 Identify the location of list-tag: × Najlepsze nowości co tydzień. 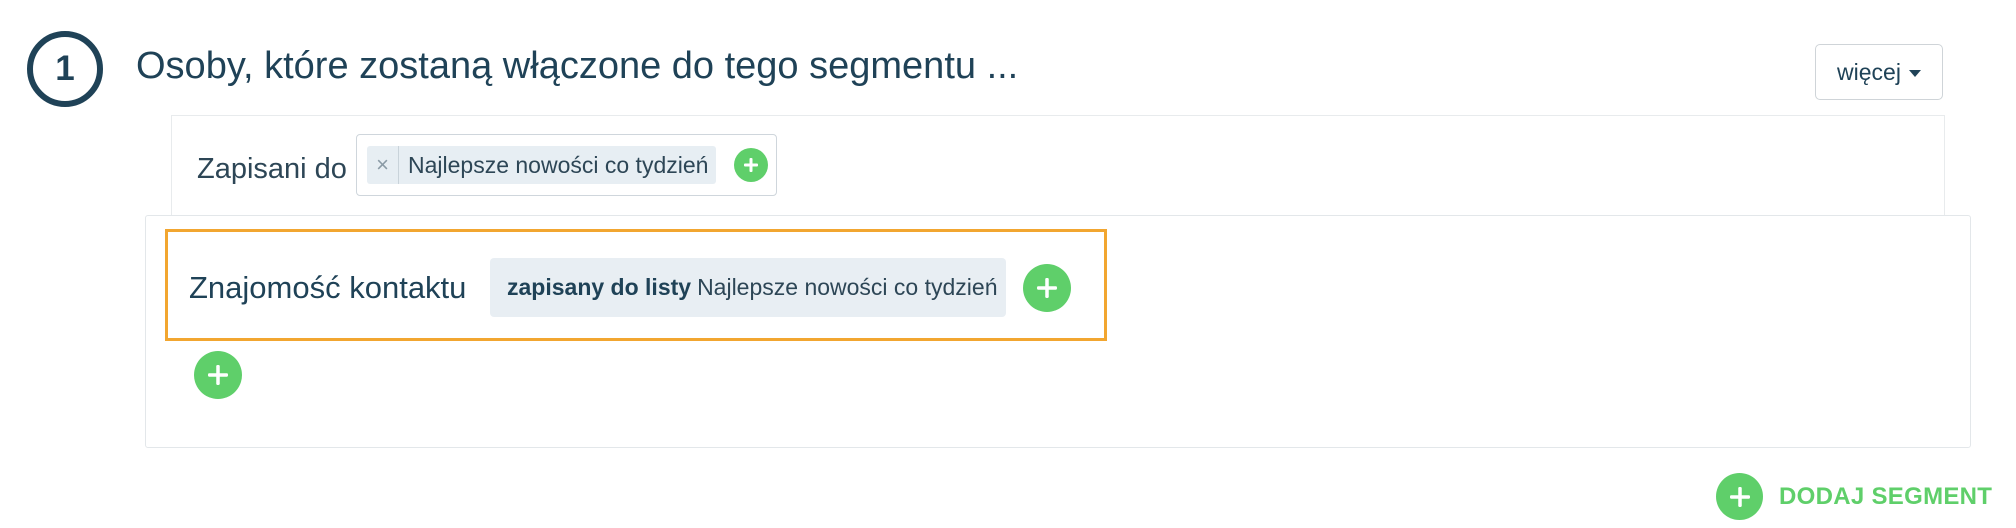
(541, 165).